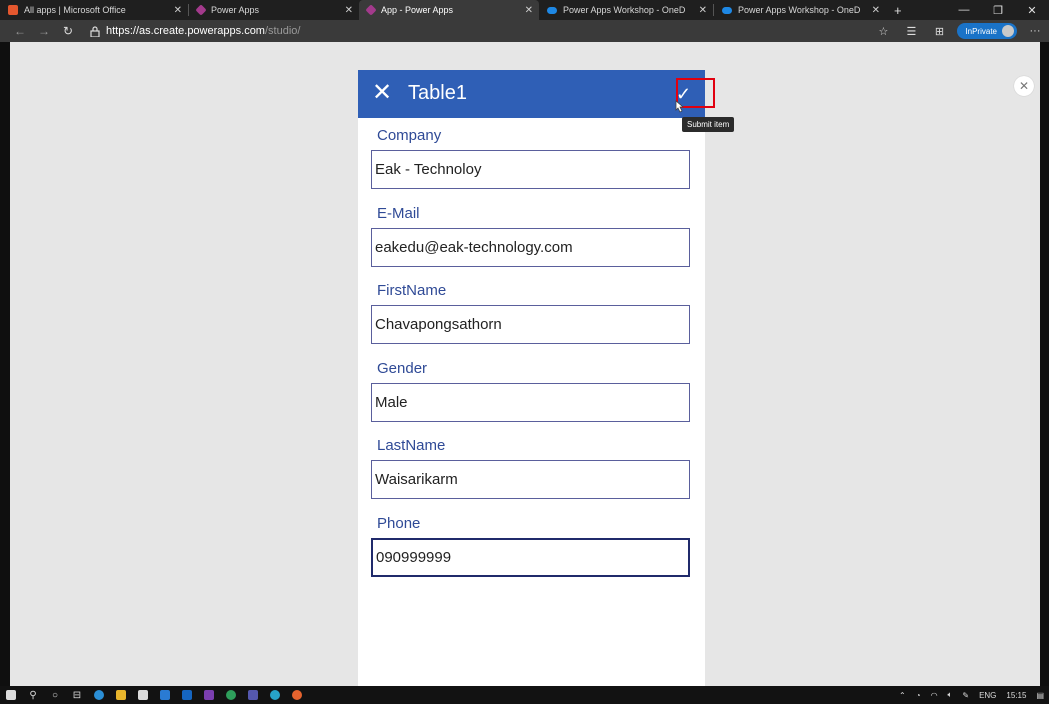 Image resolution: width=1049 pixels, height=704 pixels. I want to click on language-indicator: ENG, so click(987, 695).